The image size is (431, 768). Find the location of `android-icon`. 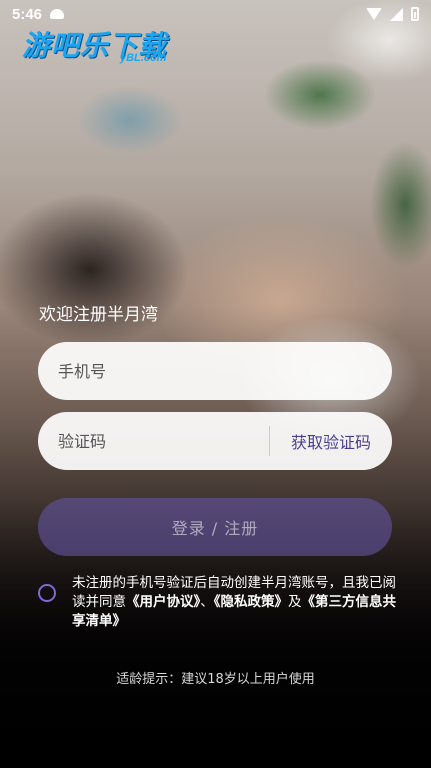

android-icon is located at coordinates (57, 14).